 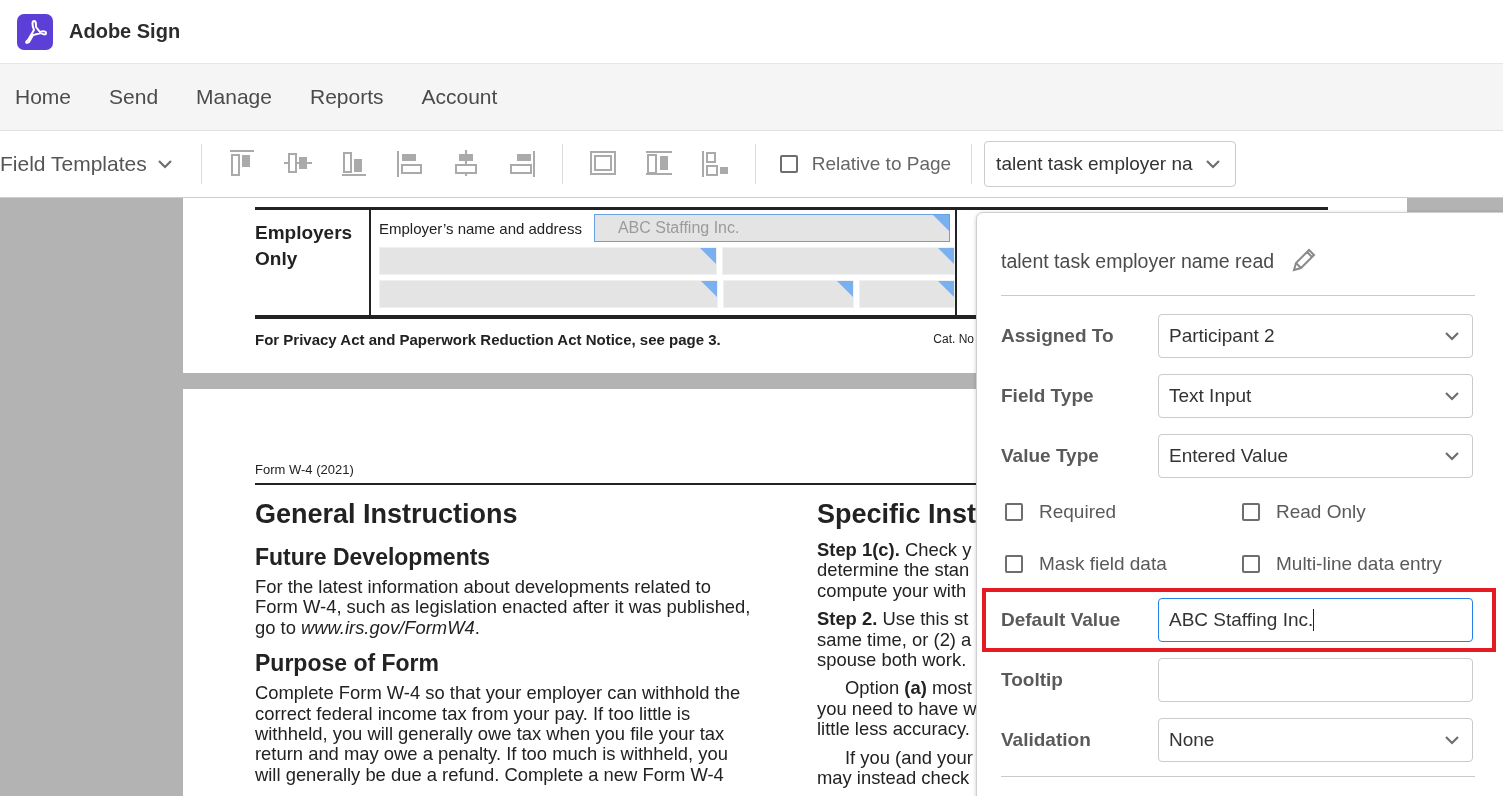 What do you see at coordinates (1138, 261) in the screenshot?
I see `panel-title: talent task employer name read` at bounding box center [1138, 261].